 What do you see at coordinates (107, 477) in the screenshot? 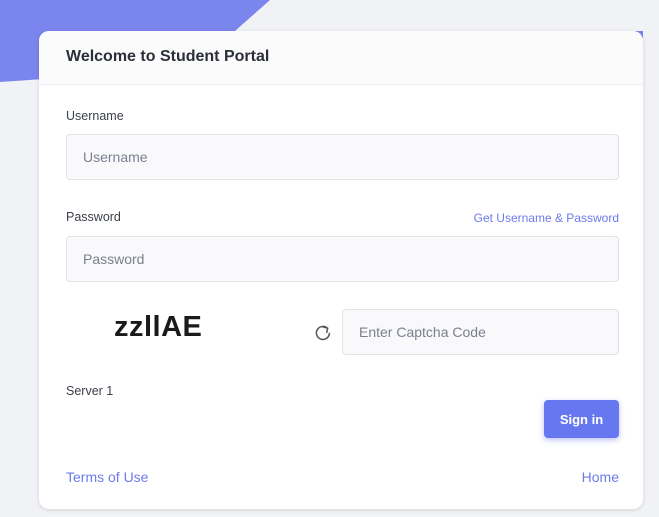
I see `terms-of-use-link: Terms of Use` at bounding box center [107, 477].